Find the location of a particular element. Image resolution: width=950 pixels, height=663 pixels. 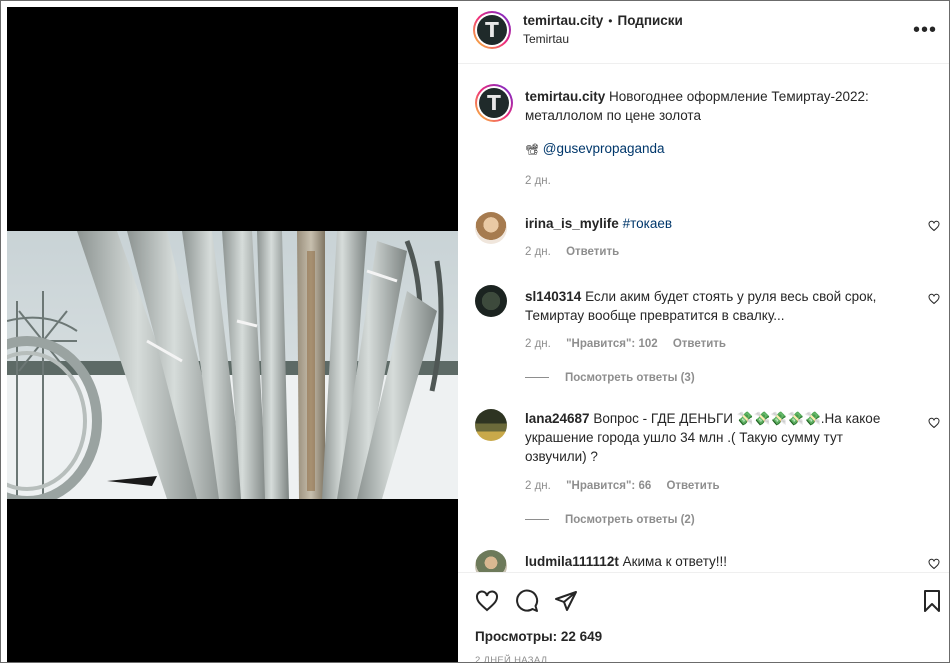

caption-avatar: T is located at coordinates (494, 103).